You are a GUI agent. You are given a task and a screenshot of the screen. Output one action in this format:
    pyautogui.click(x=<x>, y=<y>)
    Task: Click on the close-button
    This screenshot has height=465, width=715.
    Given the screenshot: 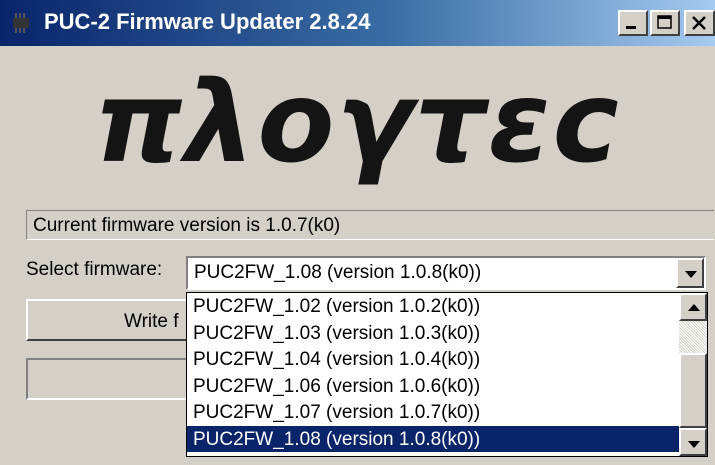 What is the action you would take?
    pyautogui.click(x=699, y=23)
    